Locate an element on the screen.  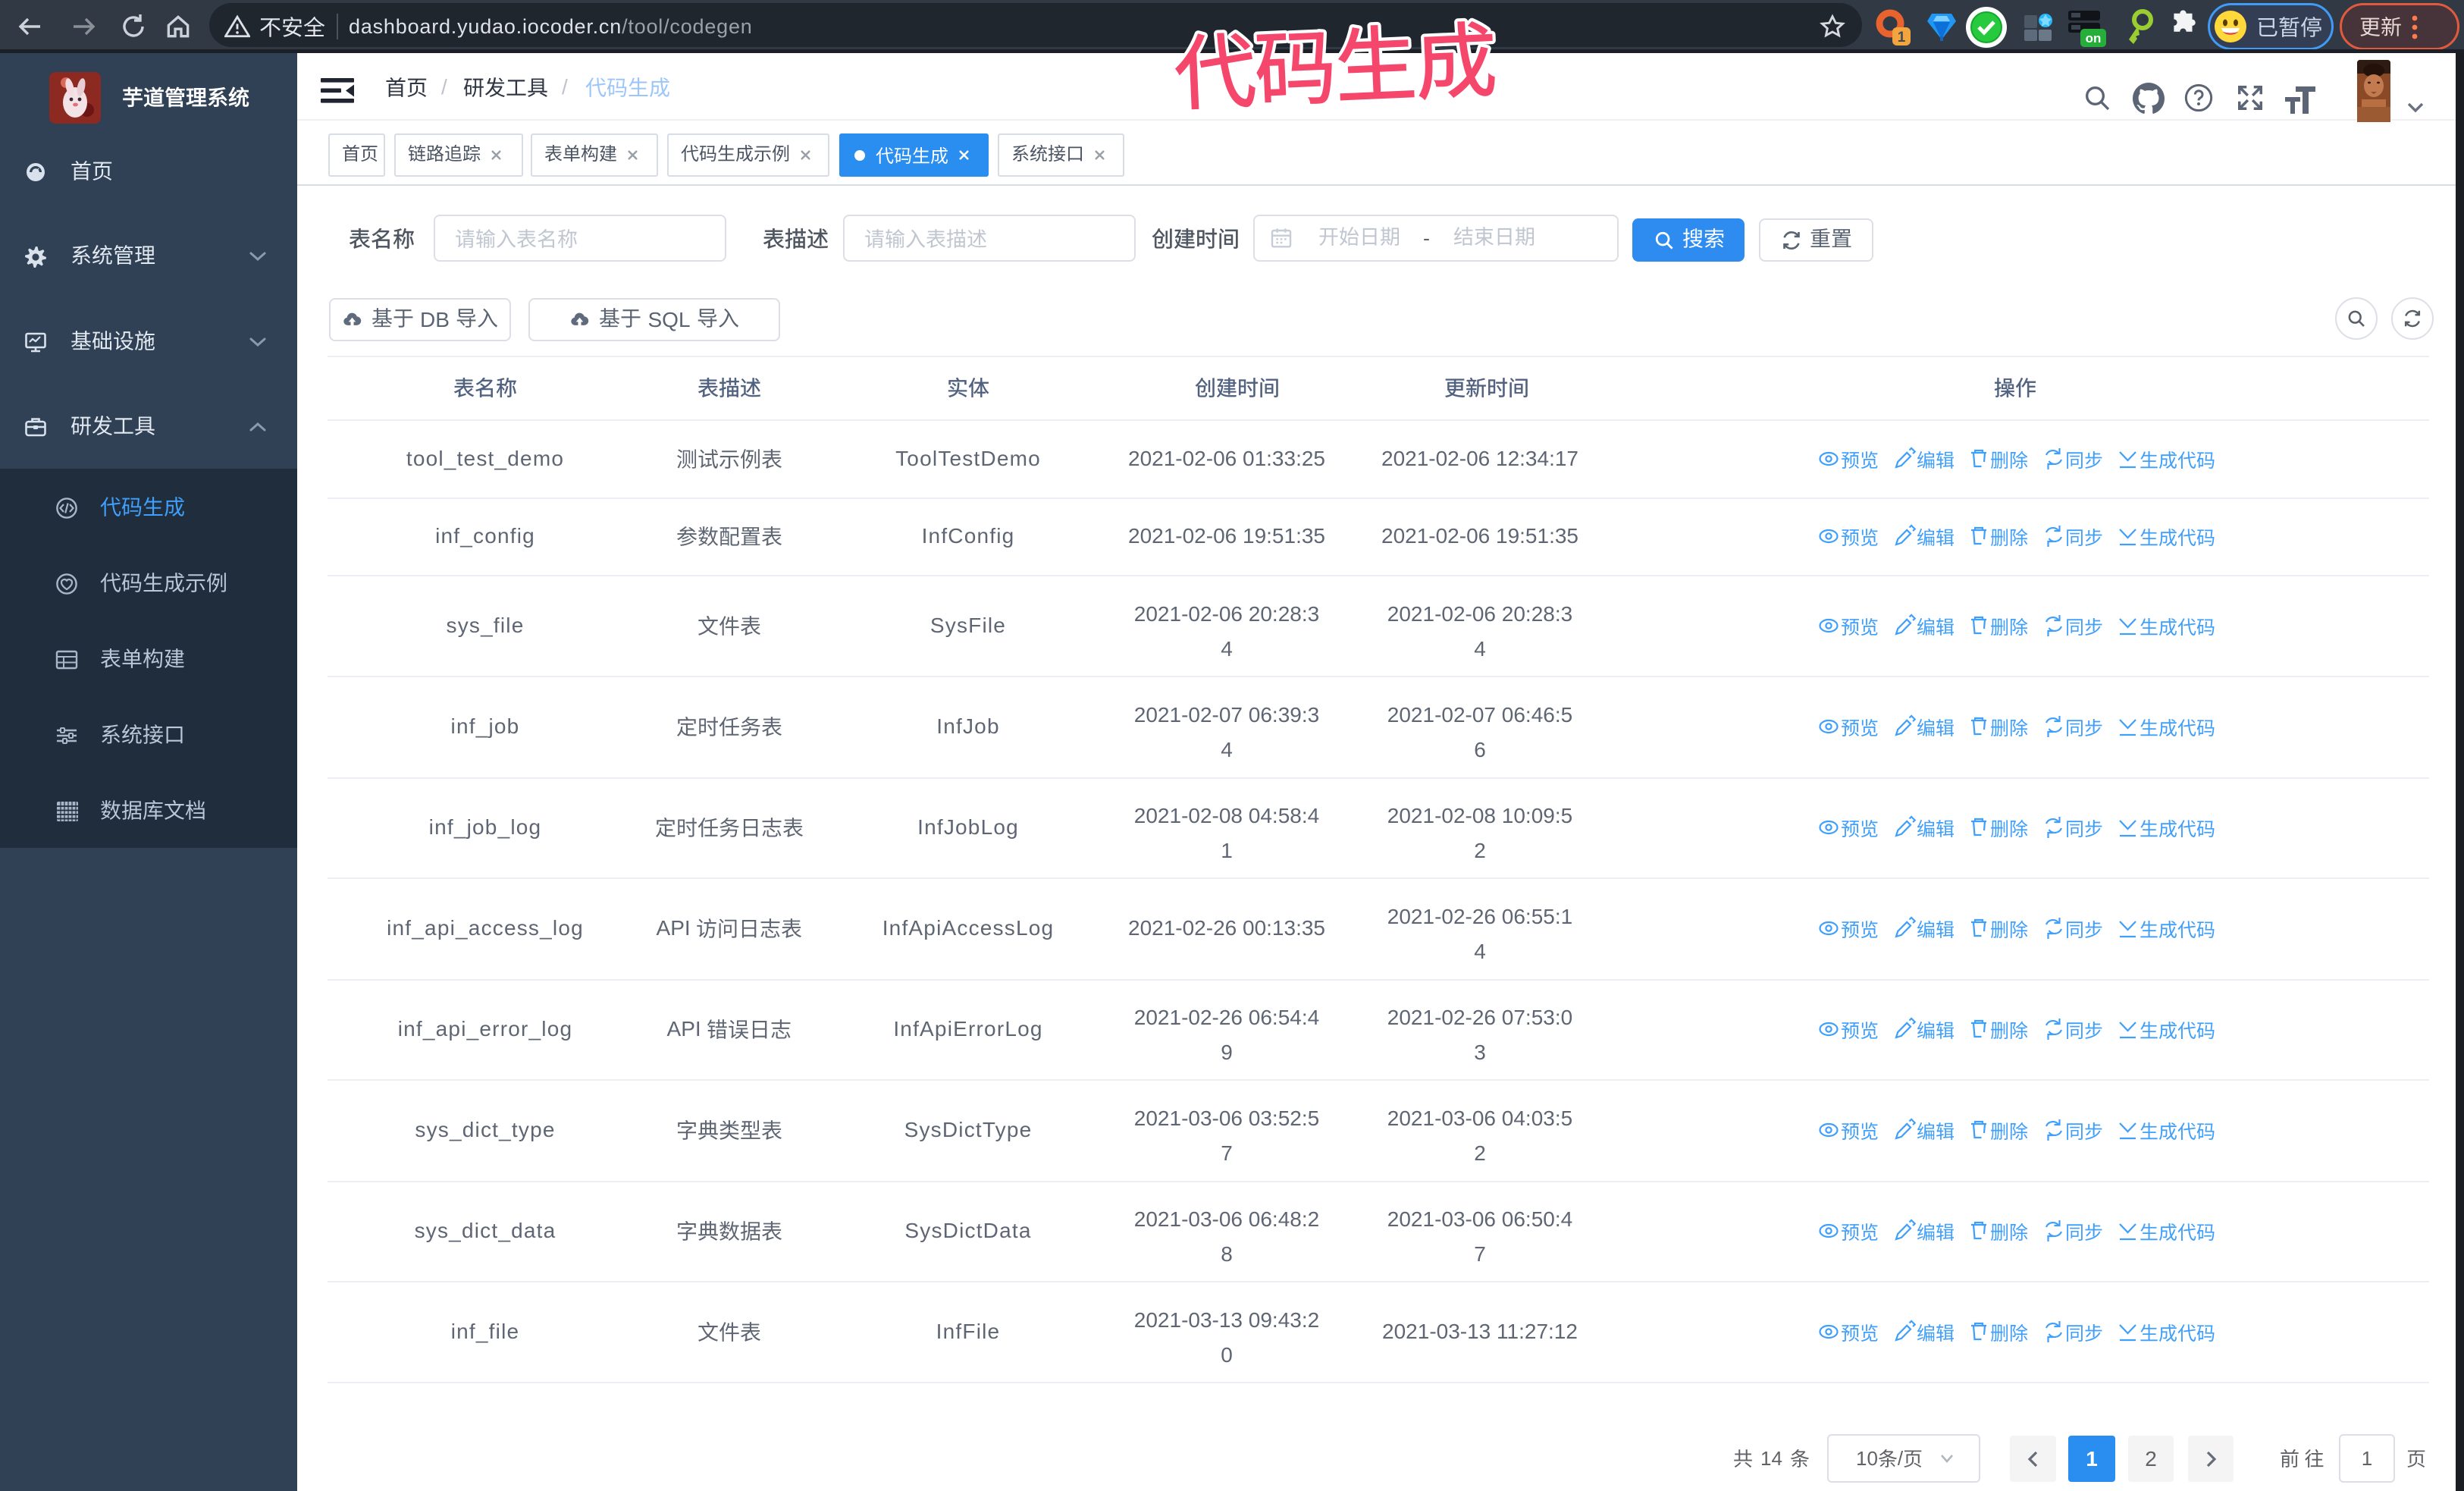
svg-text: 1 is located at coordinates (1902, 38).